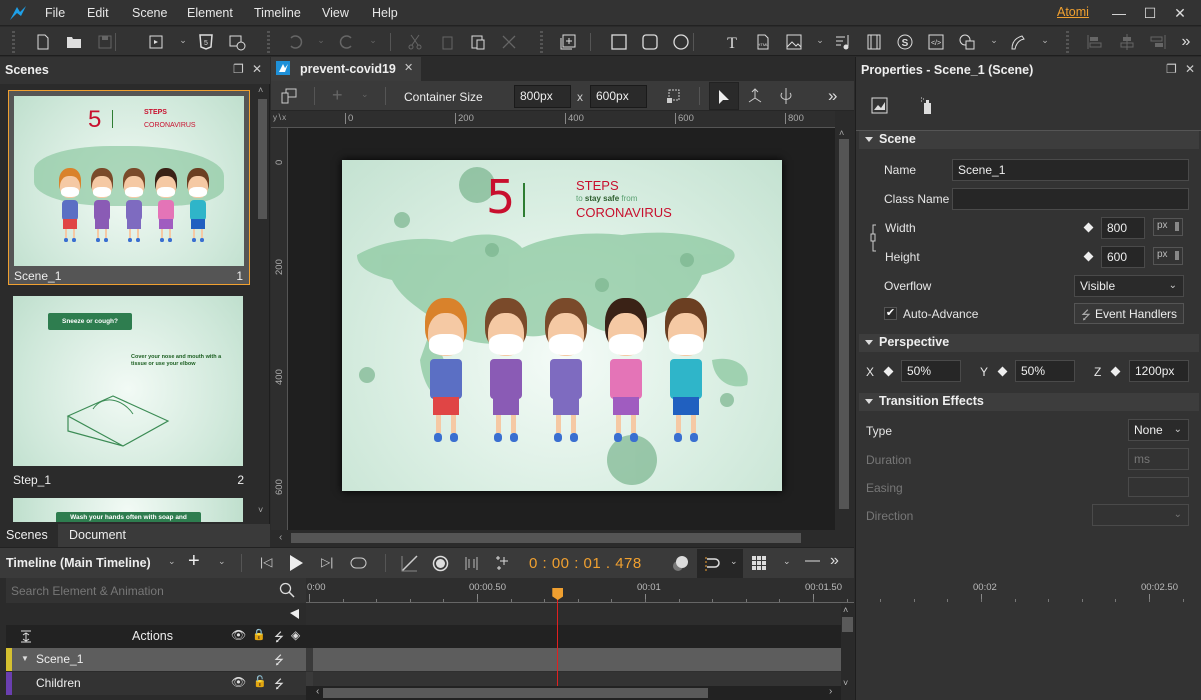 The image size is (1201, 700). I want to click on add-timeline-button: +, so click(194, 561).